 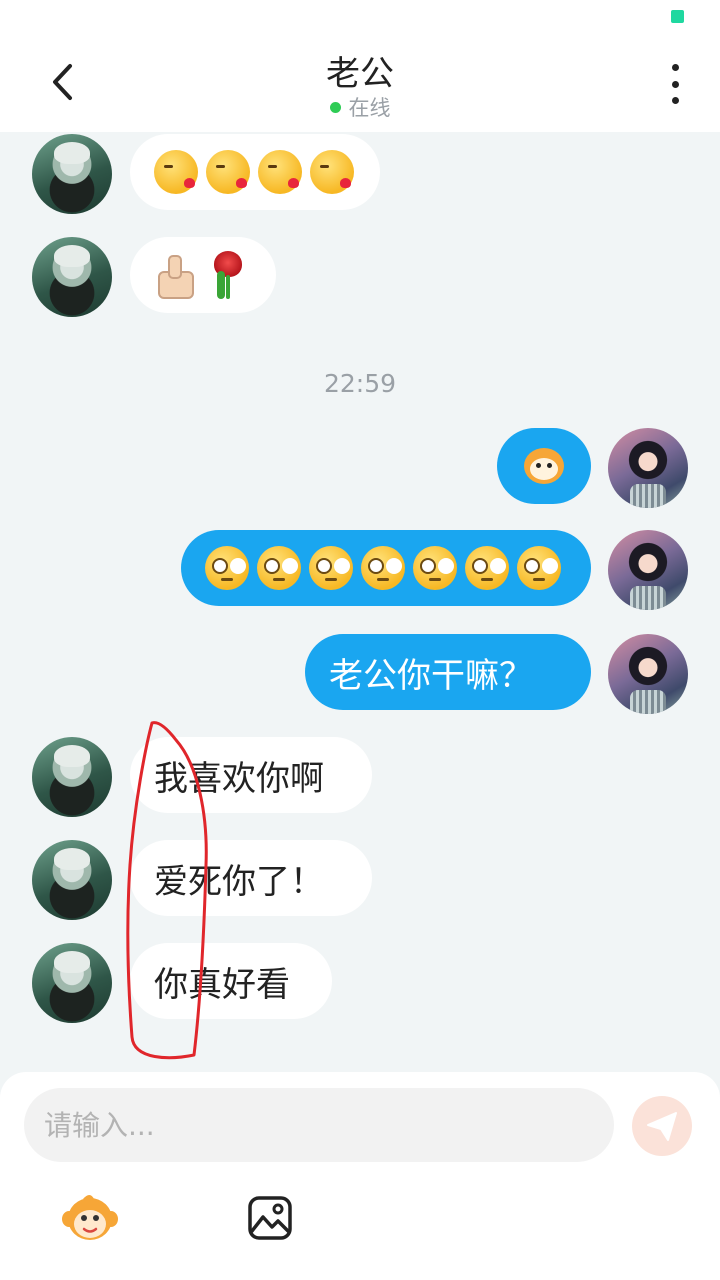 What do you see at coordinates (675, 84) in the screenshot?
I see `more-options-button` at bounding box center [675, 84].